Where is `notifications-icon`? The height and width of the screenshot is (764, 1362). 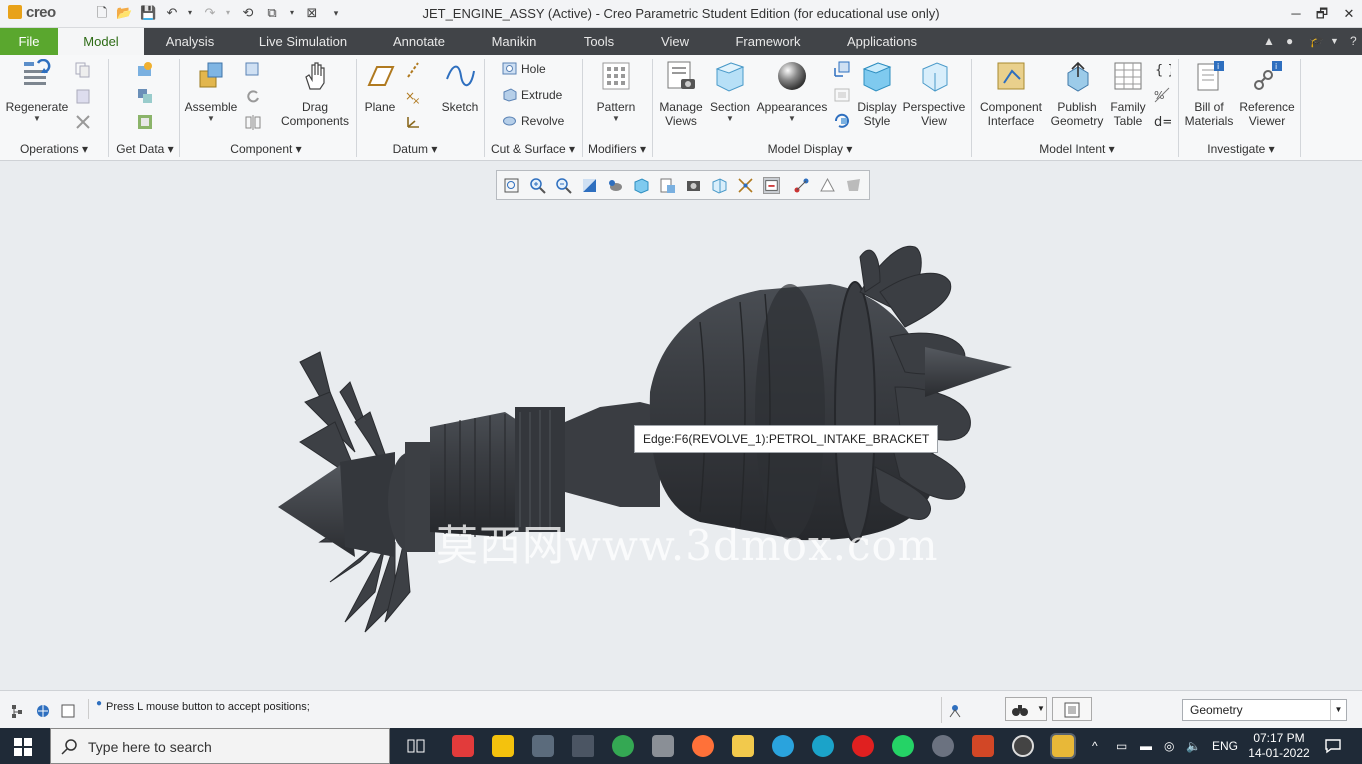 notifications-icon is located at coordinates (1333, 746).